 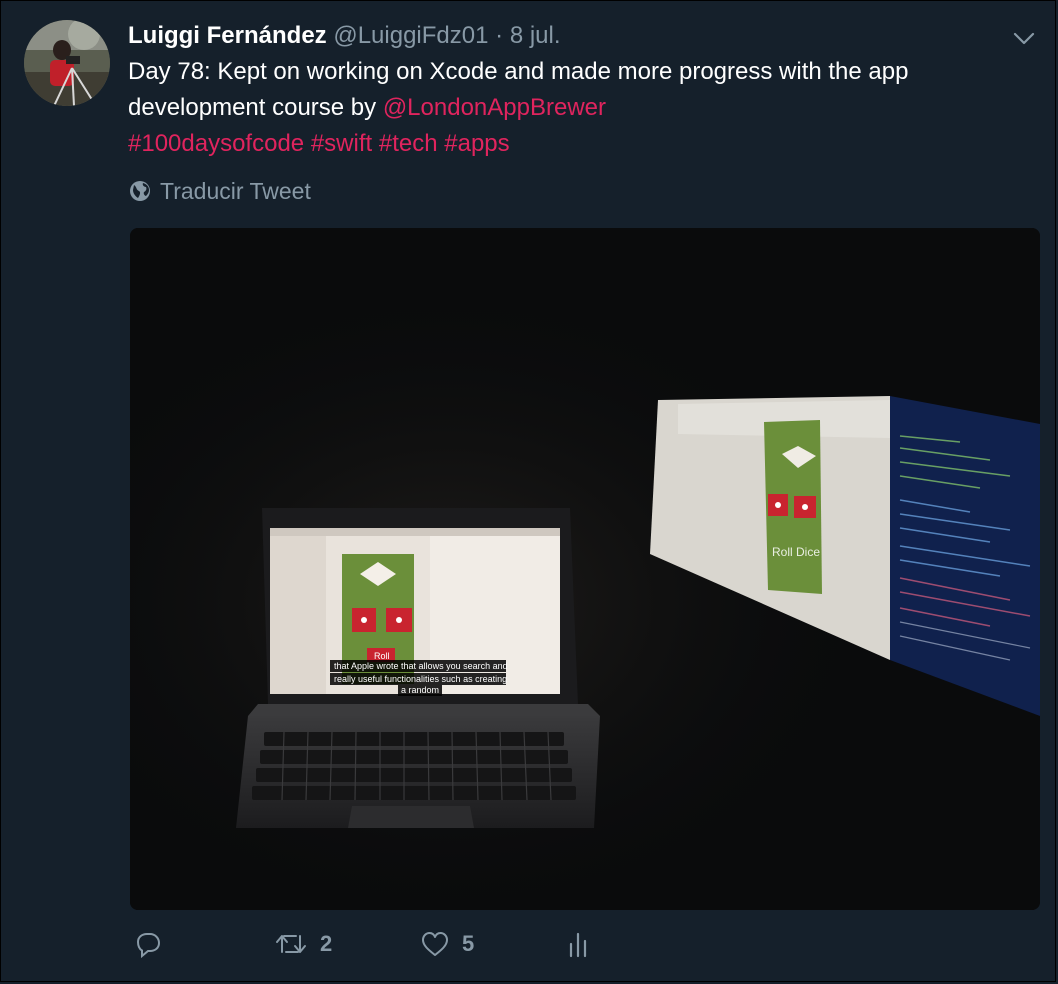 I want to click on analytics-button, so click(x=578, y=944).